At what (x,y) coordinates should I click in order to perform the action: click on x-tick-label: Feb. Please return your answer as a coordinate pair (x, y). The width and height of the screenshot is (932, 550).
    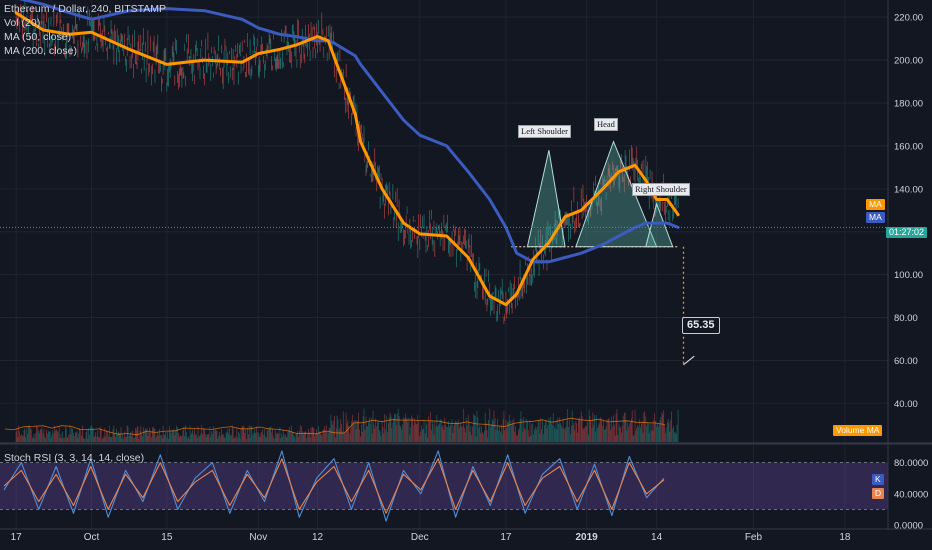
    Looking at the image, I should click on (754, 537).